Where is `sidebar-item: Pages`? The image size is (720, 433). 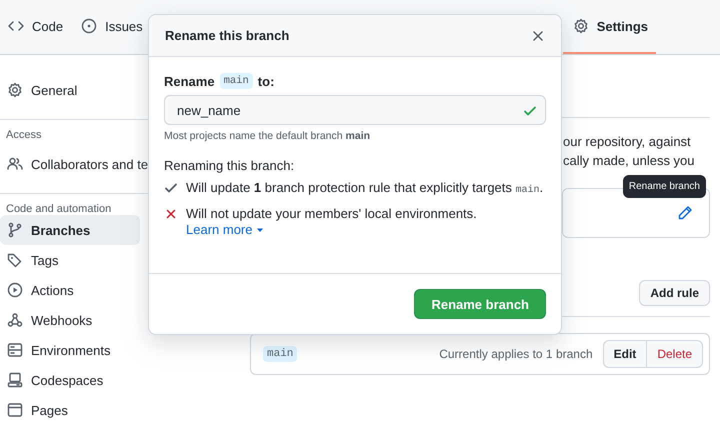
sidebar-item: Pages is located at coordinates (34, 410).